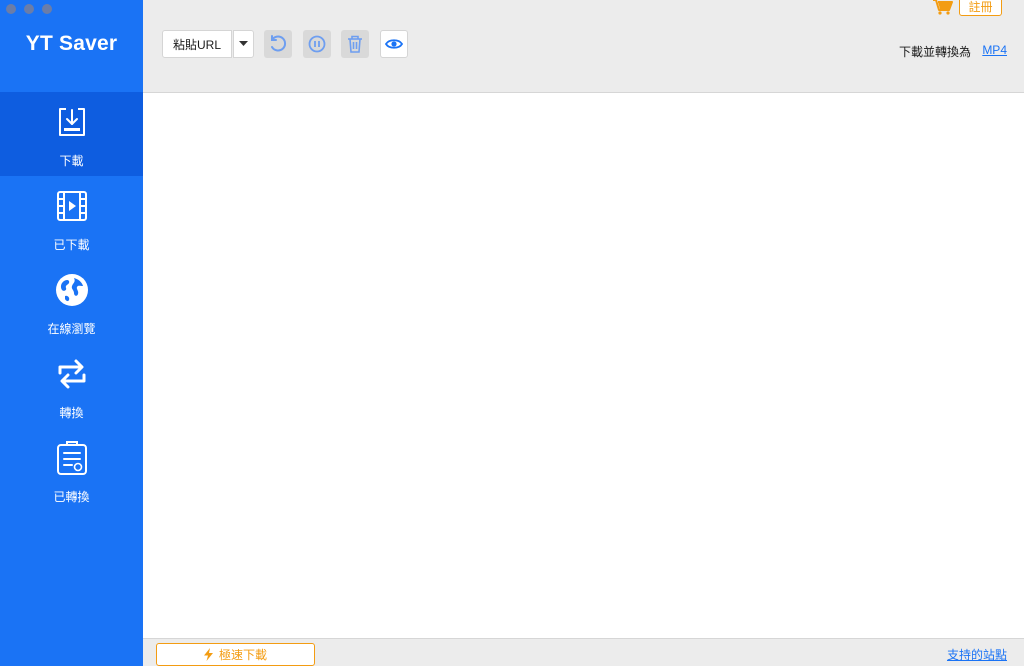 This screenshot has height=666, width=1024. I want to click on pause-icon, so click(317, 44).